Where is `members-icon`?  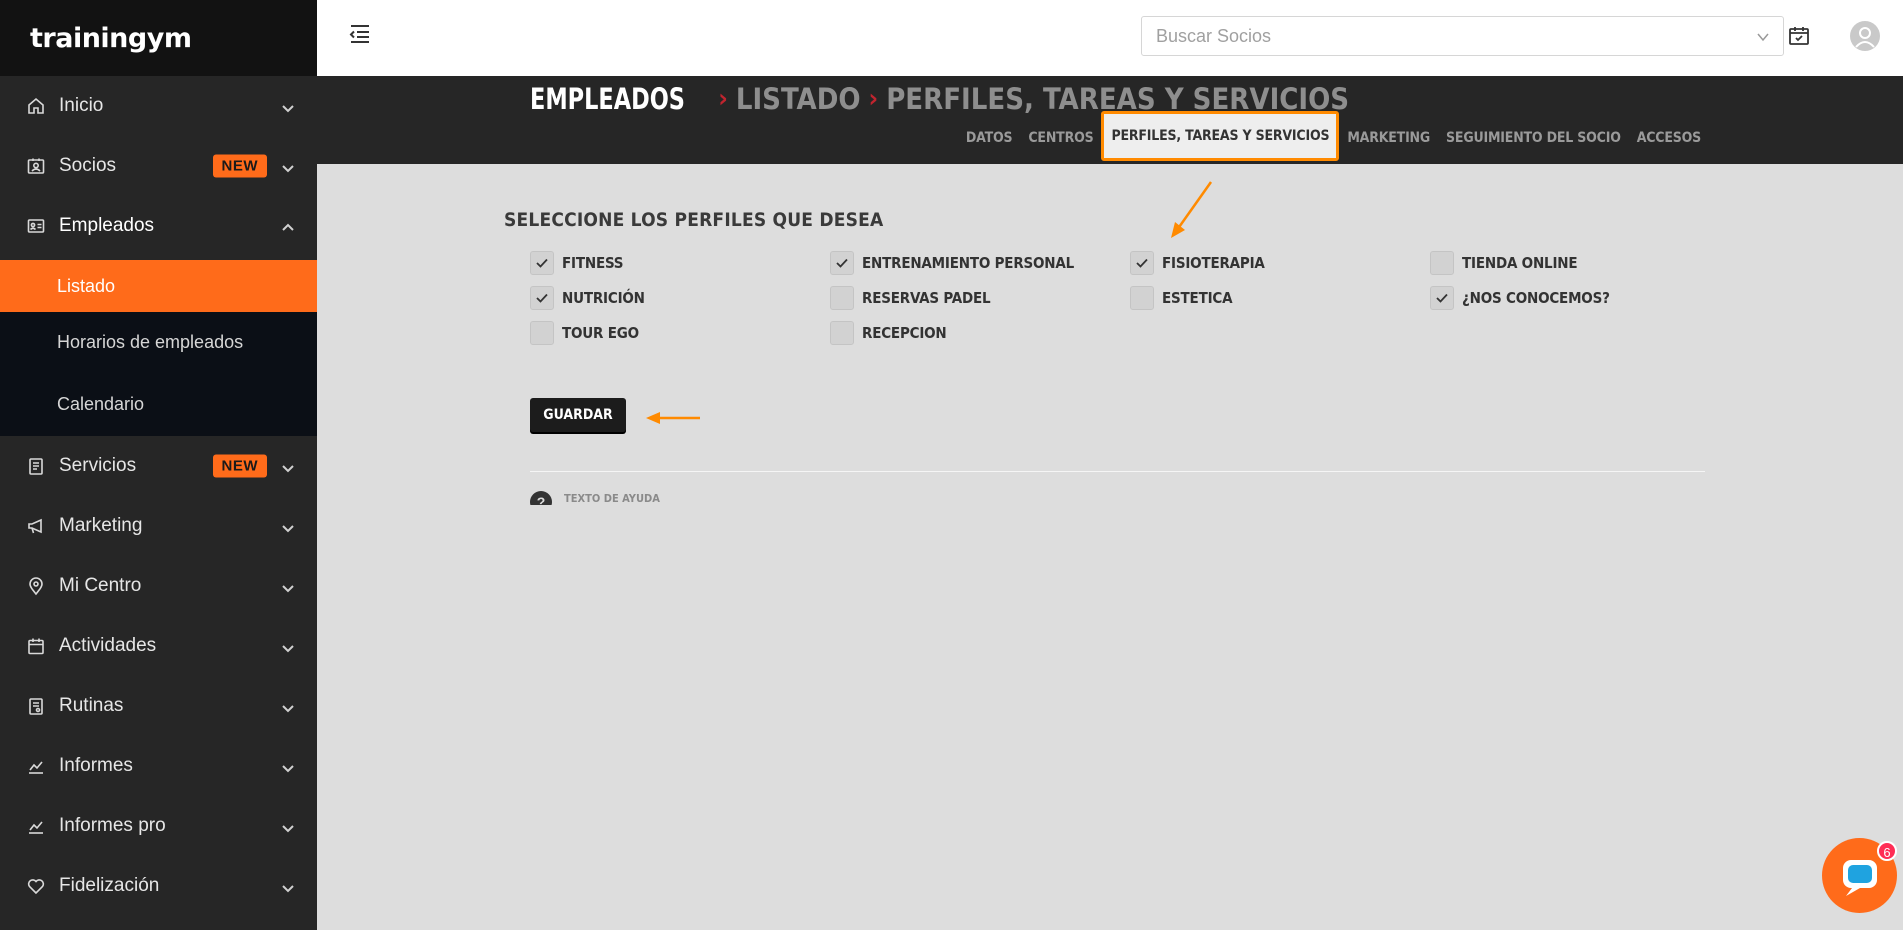 members-icon is located at coordinates (36, 166).